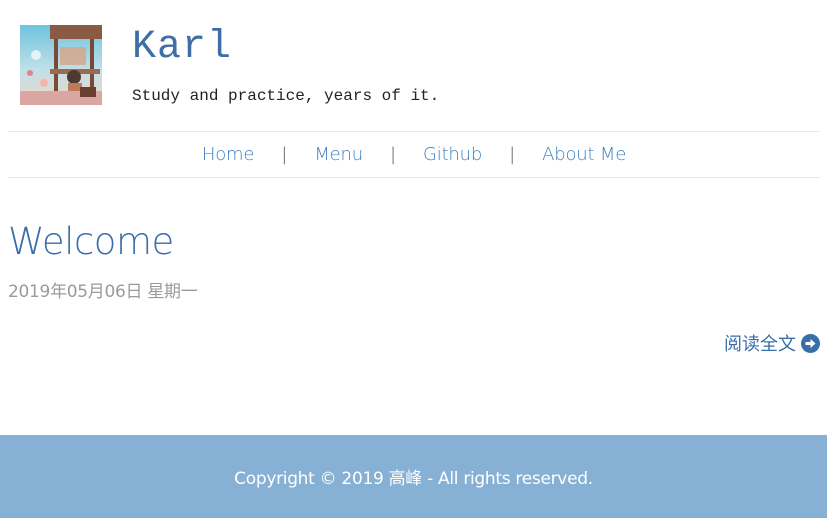 This screenshot has width=827, height=518. What do you see at coordinates (452, 154) in the screenshot?
I see `nav-github-link: Github` at bounding box center [452, 154].